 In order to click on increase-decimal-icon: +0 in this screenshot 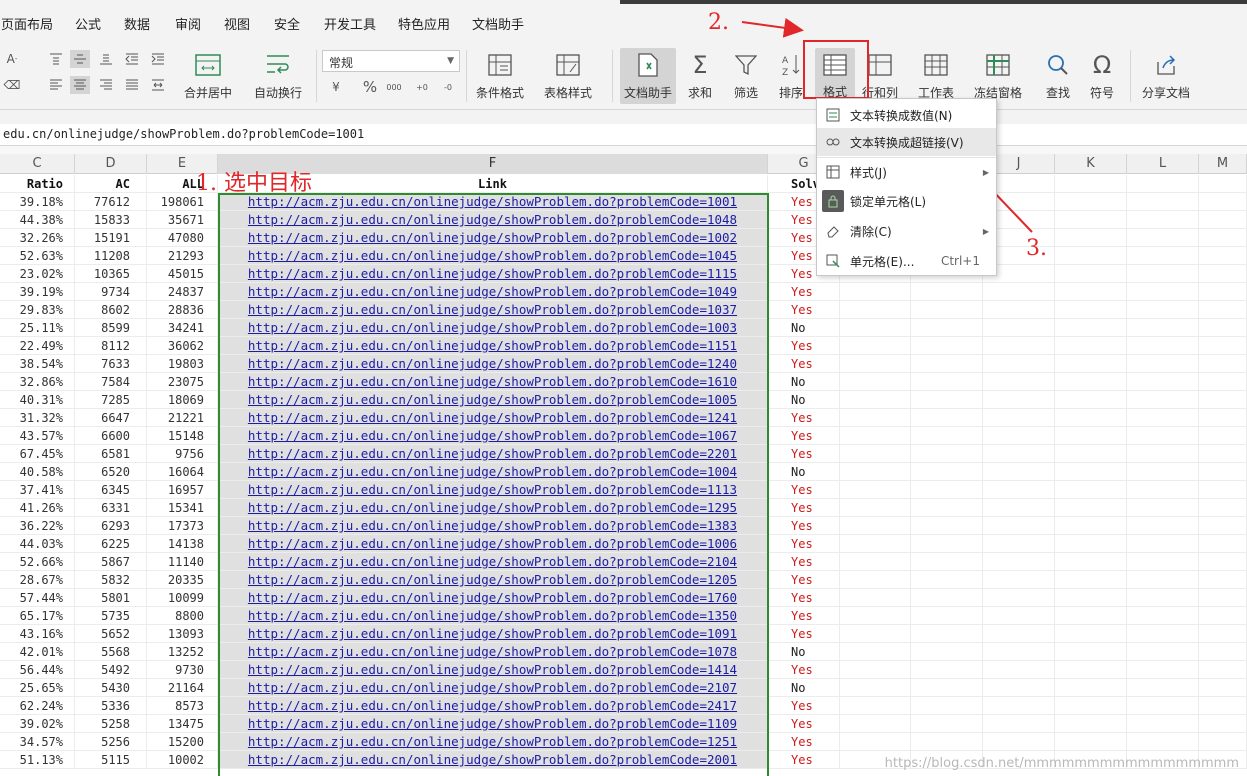, I will do `click(422, 87)`.